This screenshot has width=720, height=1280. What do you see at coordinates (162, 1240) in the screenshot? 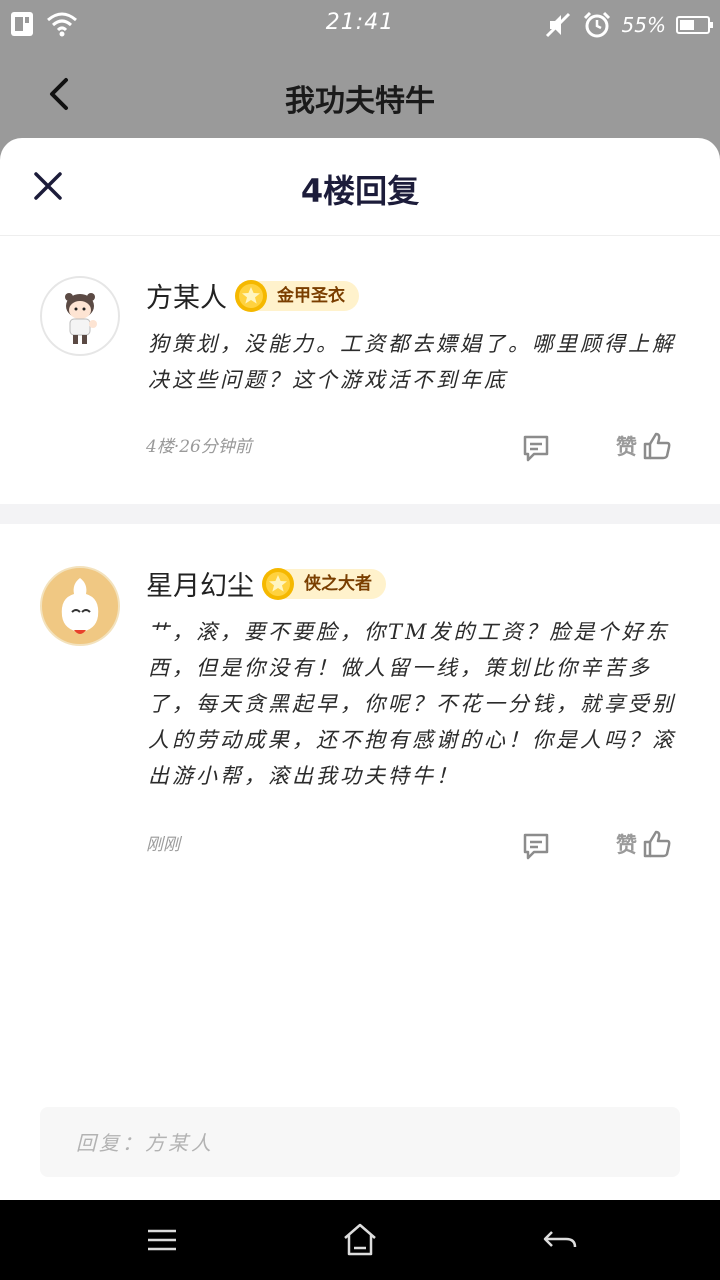
I see `menu-icon` at bounding box center [162, 1240].